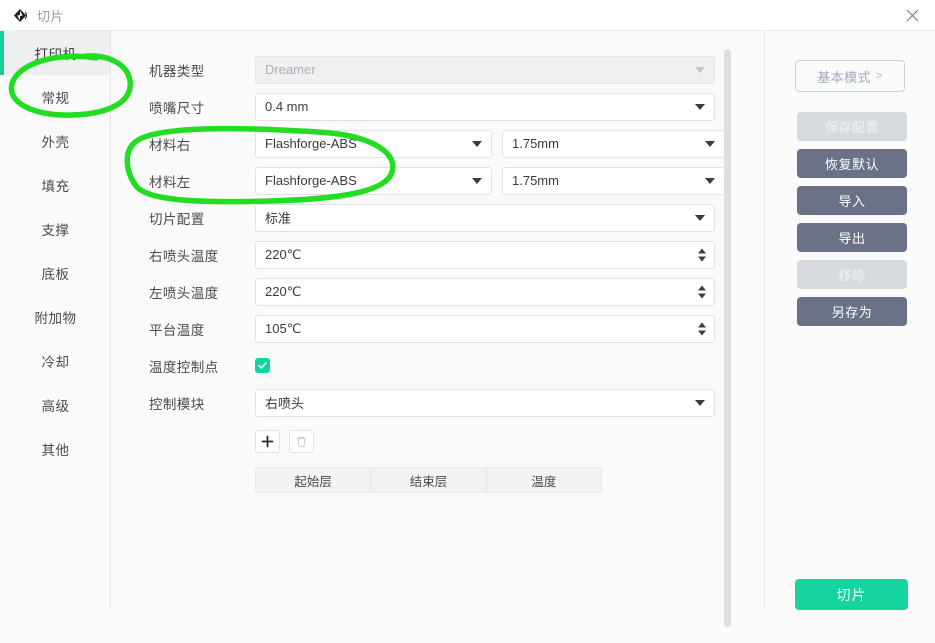 This screenshot has height=643, width=935. I want to click on left-nozzle-temp-input: 220℃, so click(485, 291).